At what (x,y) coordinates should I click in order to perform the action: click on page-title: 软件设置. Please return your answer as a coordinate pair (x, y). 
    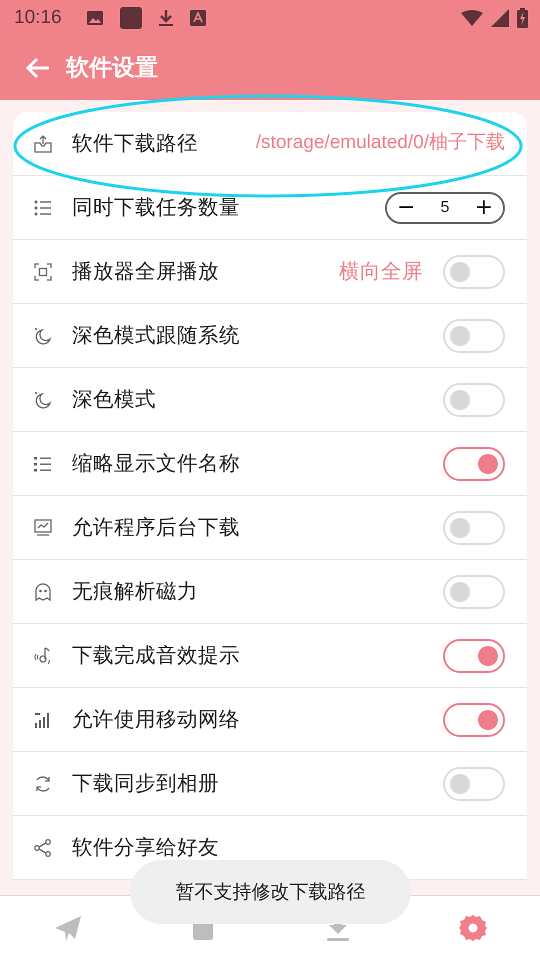
    Looking at the image, I should click on (112, 68).